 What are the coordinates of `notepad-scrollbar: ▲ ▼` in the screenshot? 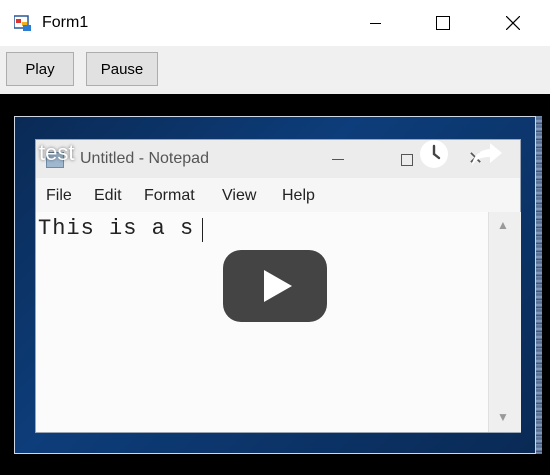 It's located at (504, 322).